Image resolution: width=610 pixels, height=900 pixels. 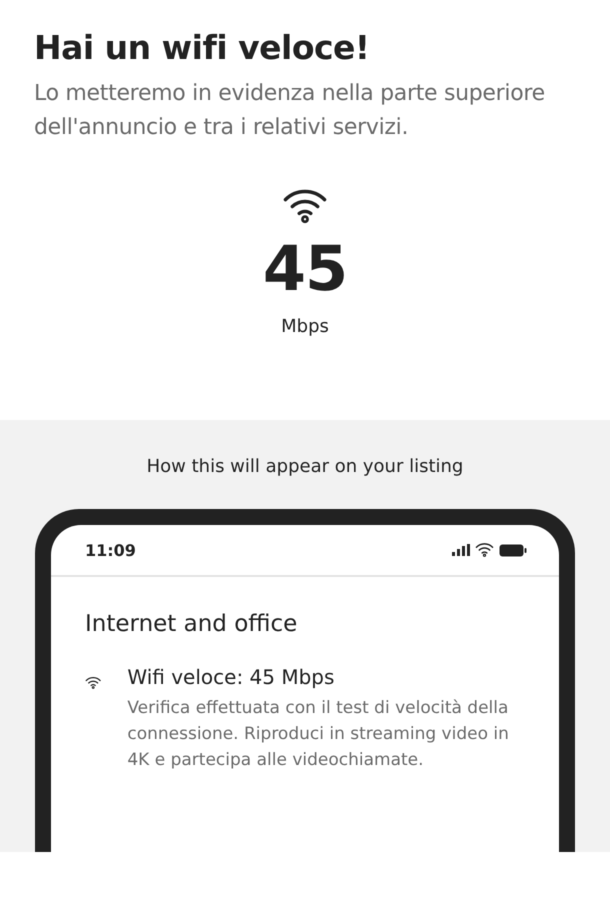 What do you see at coordinates (191, 624) in the screenshot?
I see `section-title: Internet and office` at bounding box center [191, 624].